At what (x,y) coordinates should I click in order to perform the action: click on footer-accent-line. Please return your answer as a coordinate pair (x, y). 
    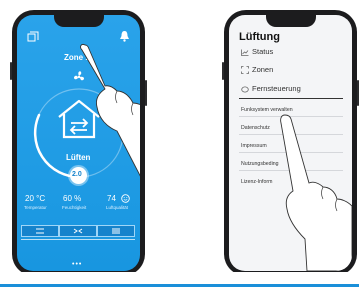
    Looking at the image, I should click on (179, 285).